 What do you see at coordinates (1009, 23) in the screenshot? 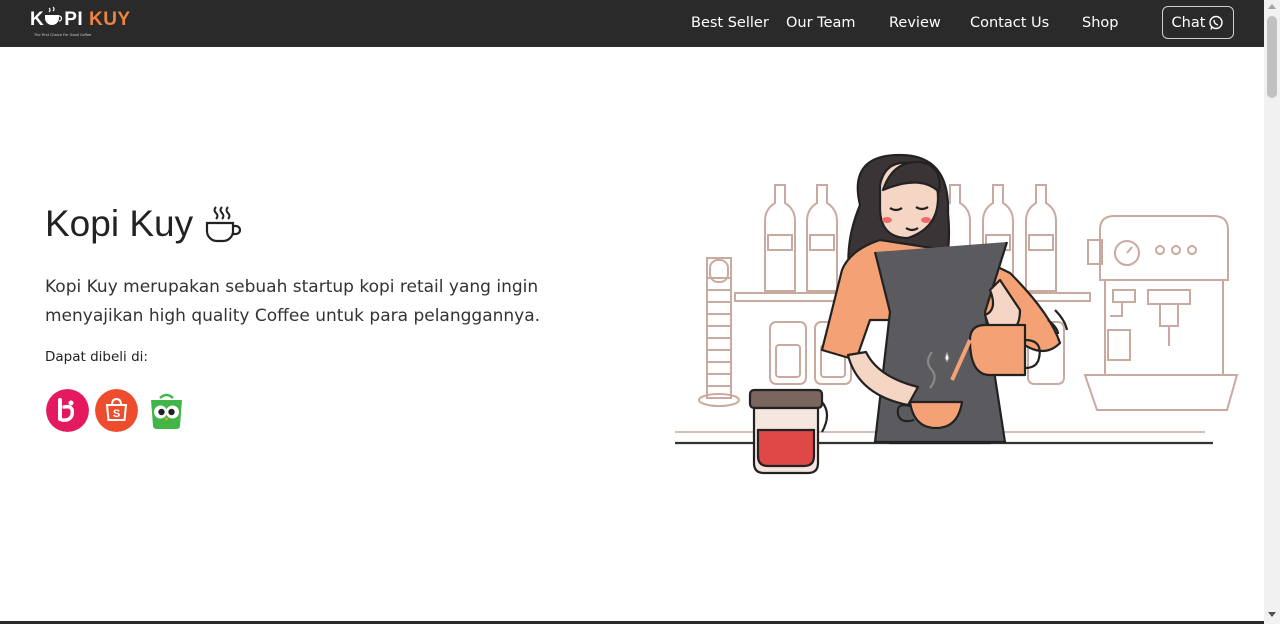
I see `nav-link-contact-us: Contact Us` at bounding box center [1009, 23].